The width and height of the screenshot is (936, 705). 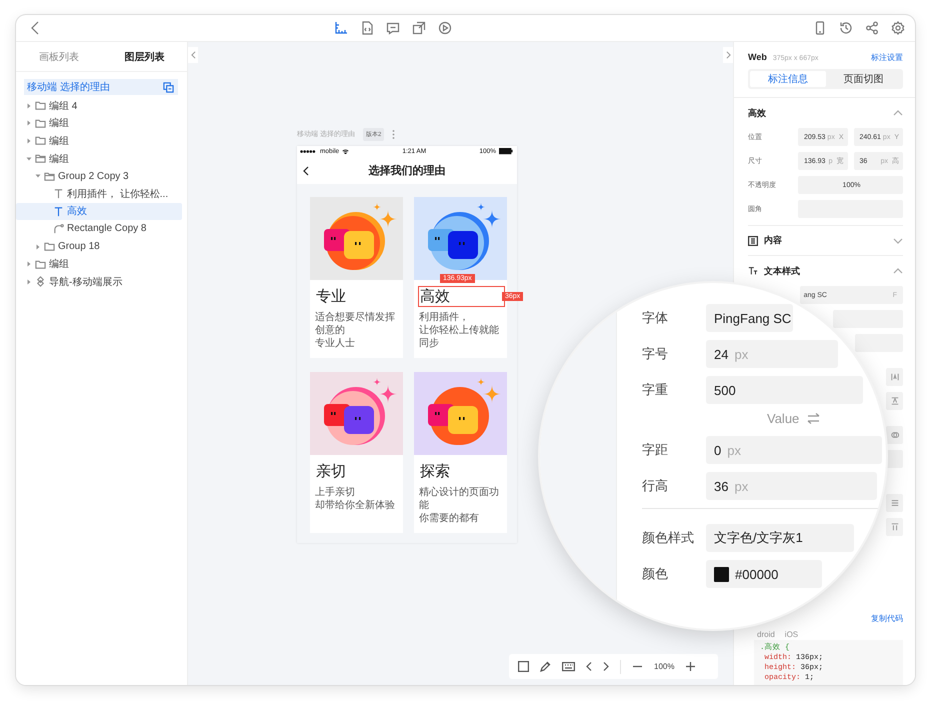 What do you see at coordinates (668, 538) in the screenshot?
I see `property-label: 颜色样式` at bounding box center [668, 538].